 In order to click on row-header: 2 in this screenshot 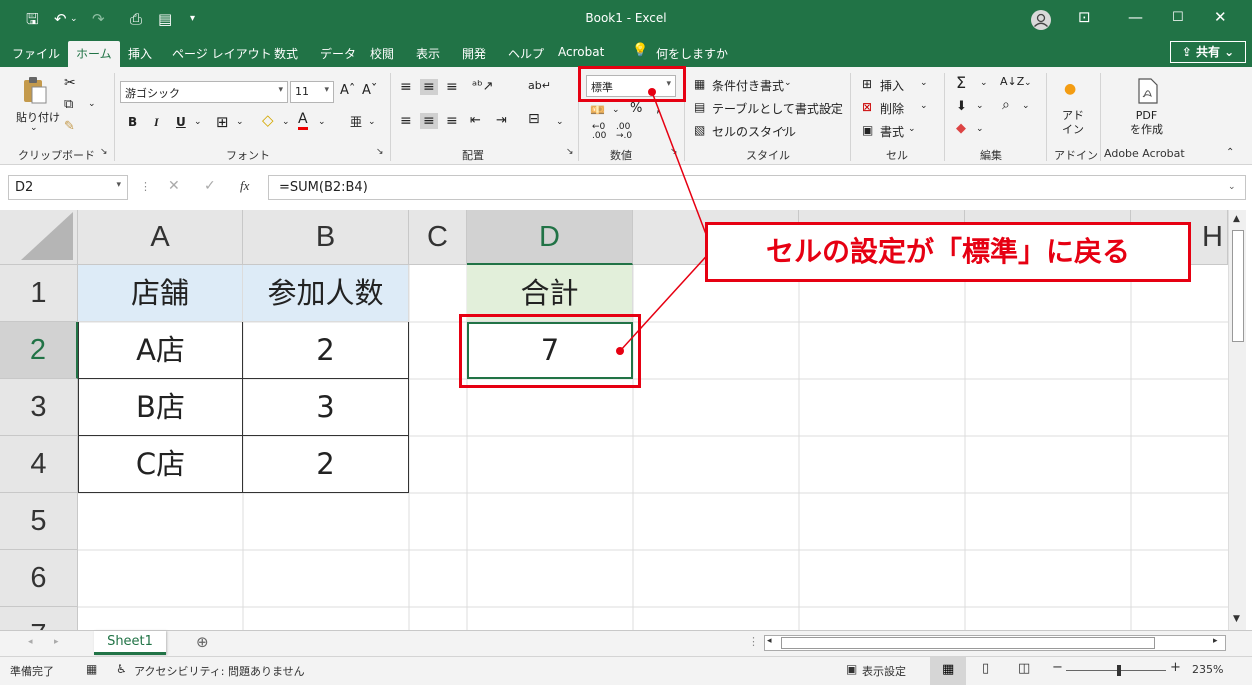, I will do `click(39, 350)`.